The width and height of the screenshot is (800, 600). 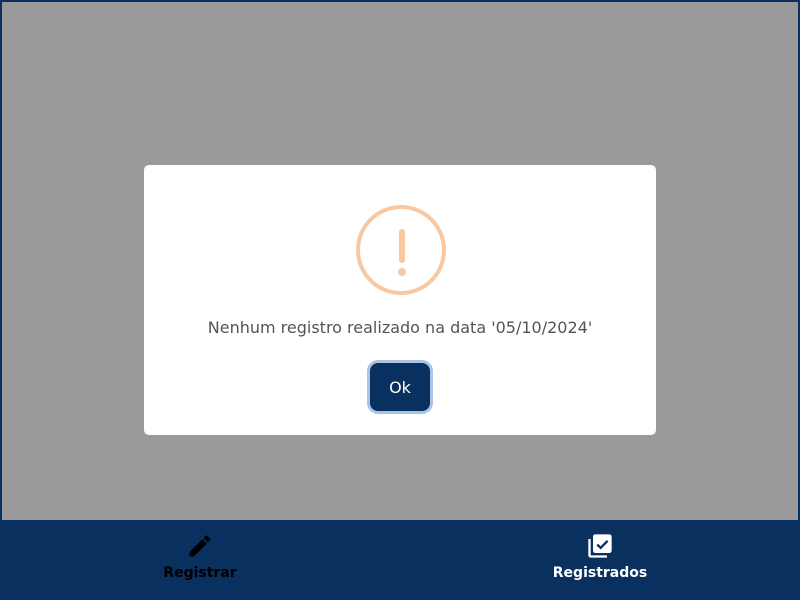 What do you see at coordinates (600, 560) in the screenshot?
I see `nav-item-registrados: Registrados` at bounding box center [600, 560].